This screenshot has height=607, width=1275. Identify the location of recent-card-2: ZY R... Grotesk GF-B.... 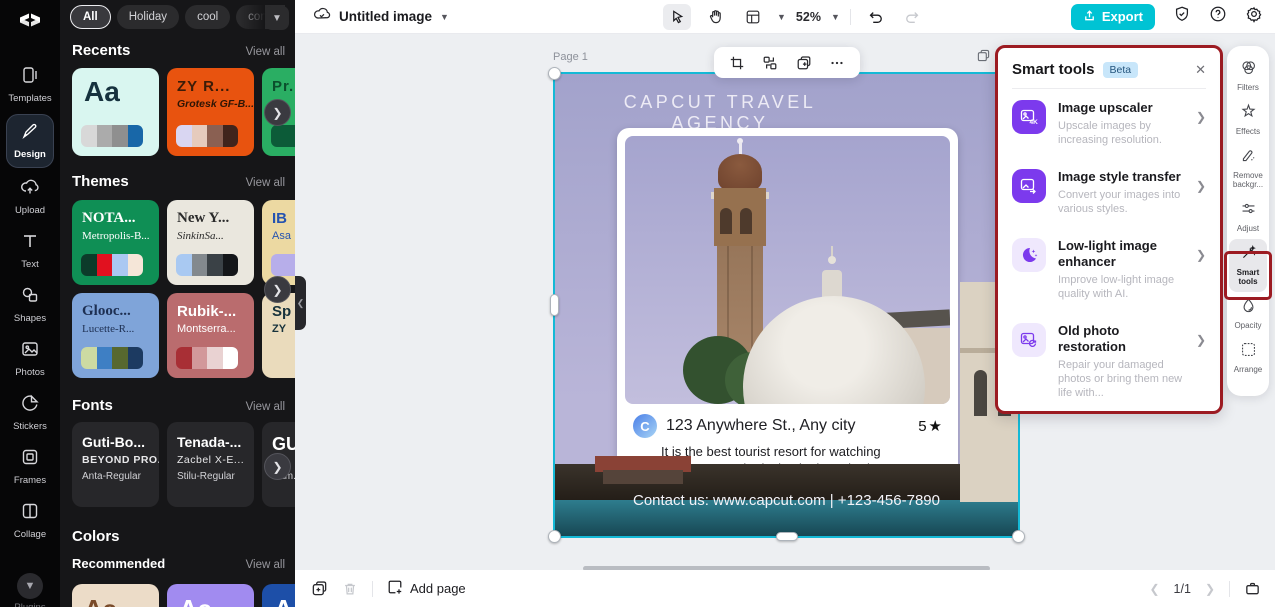
(210, 112).